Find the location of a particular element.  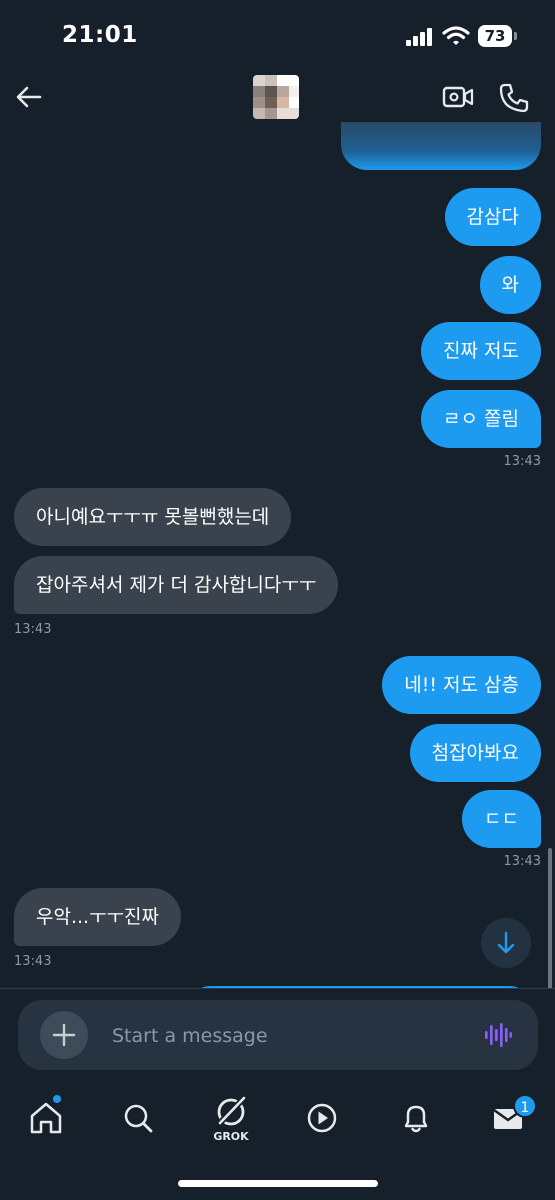

notification-dot is located at coordinates (57, 1099).